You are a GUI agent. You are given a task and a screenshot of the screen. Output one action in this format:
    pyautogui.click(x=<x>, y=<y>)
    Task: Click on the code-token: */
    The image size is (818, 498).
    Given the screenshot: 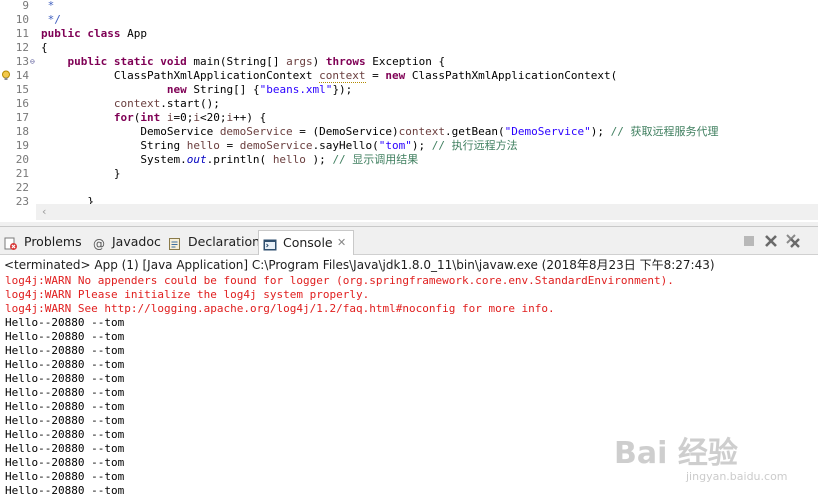 What is the action you would take?
    pyautogui.click(x=51, y=19)
    